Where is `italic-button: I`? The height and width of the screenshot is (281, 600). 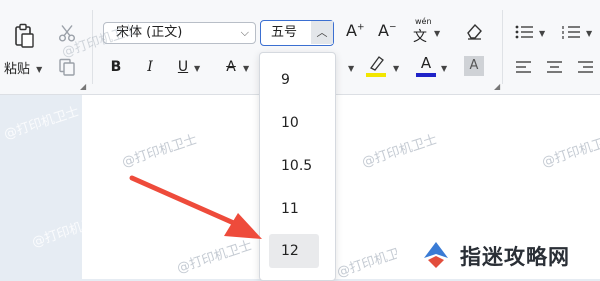 italic-button: I is located at coordinates (150, 67).